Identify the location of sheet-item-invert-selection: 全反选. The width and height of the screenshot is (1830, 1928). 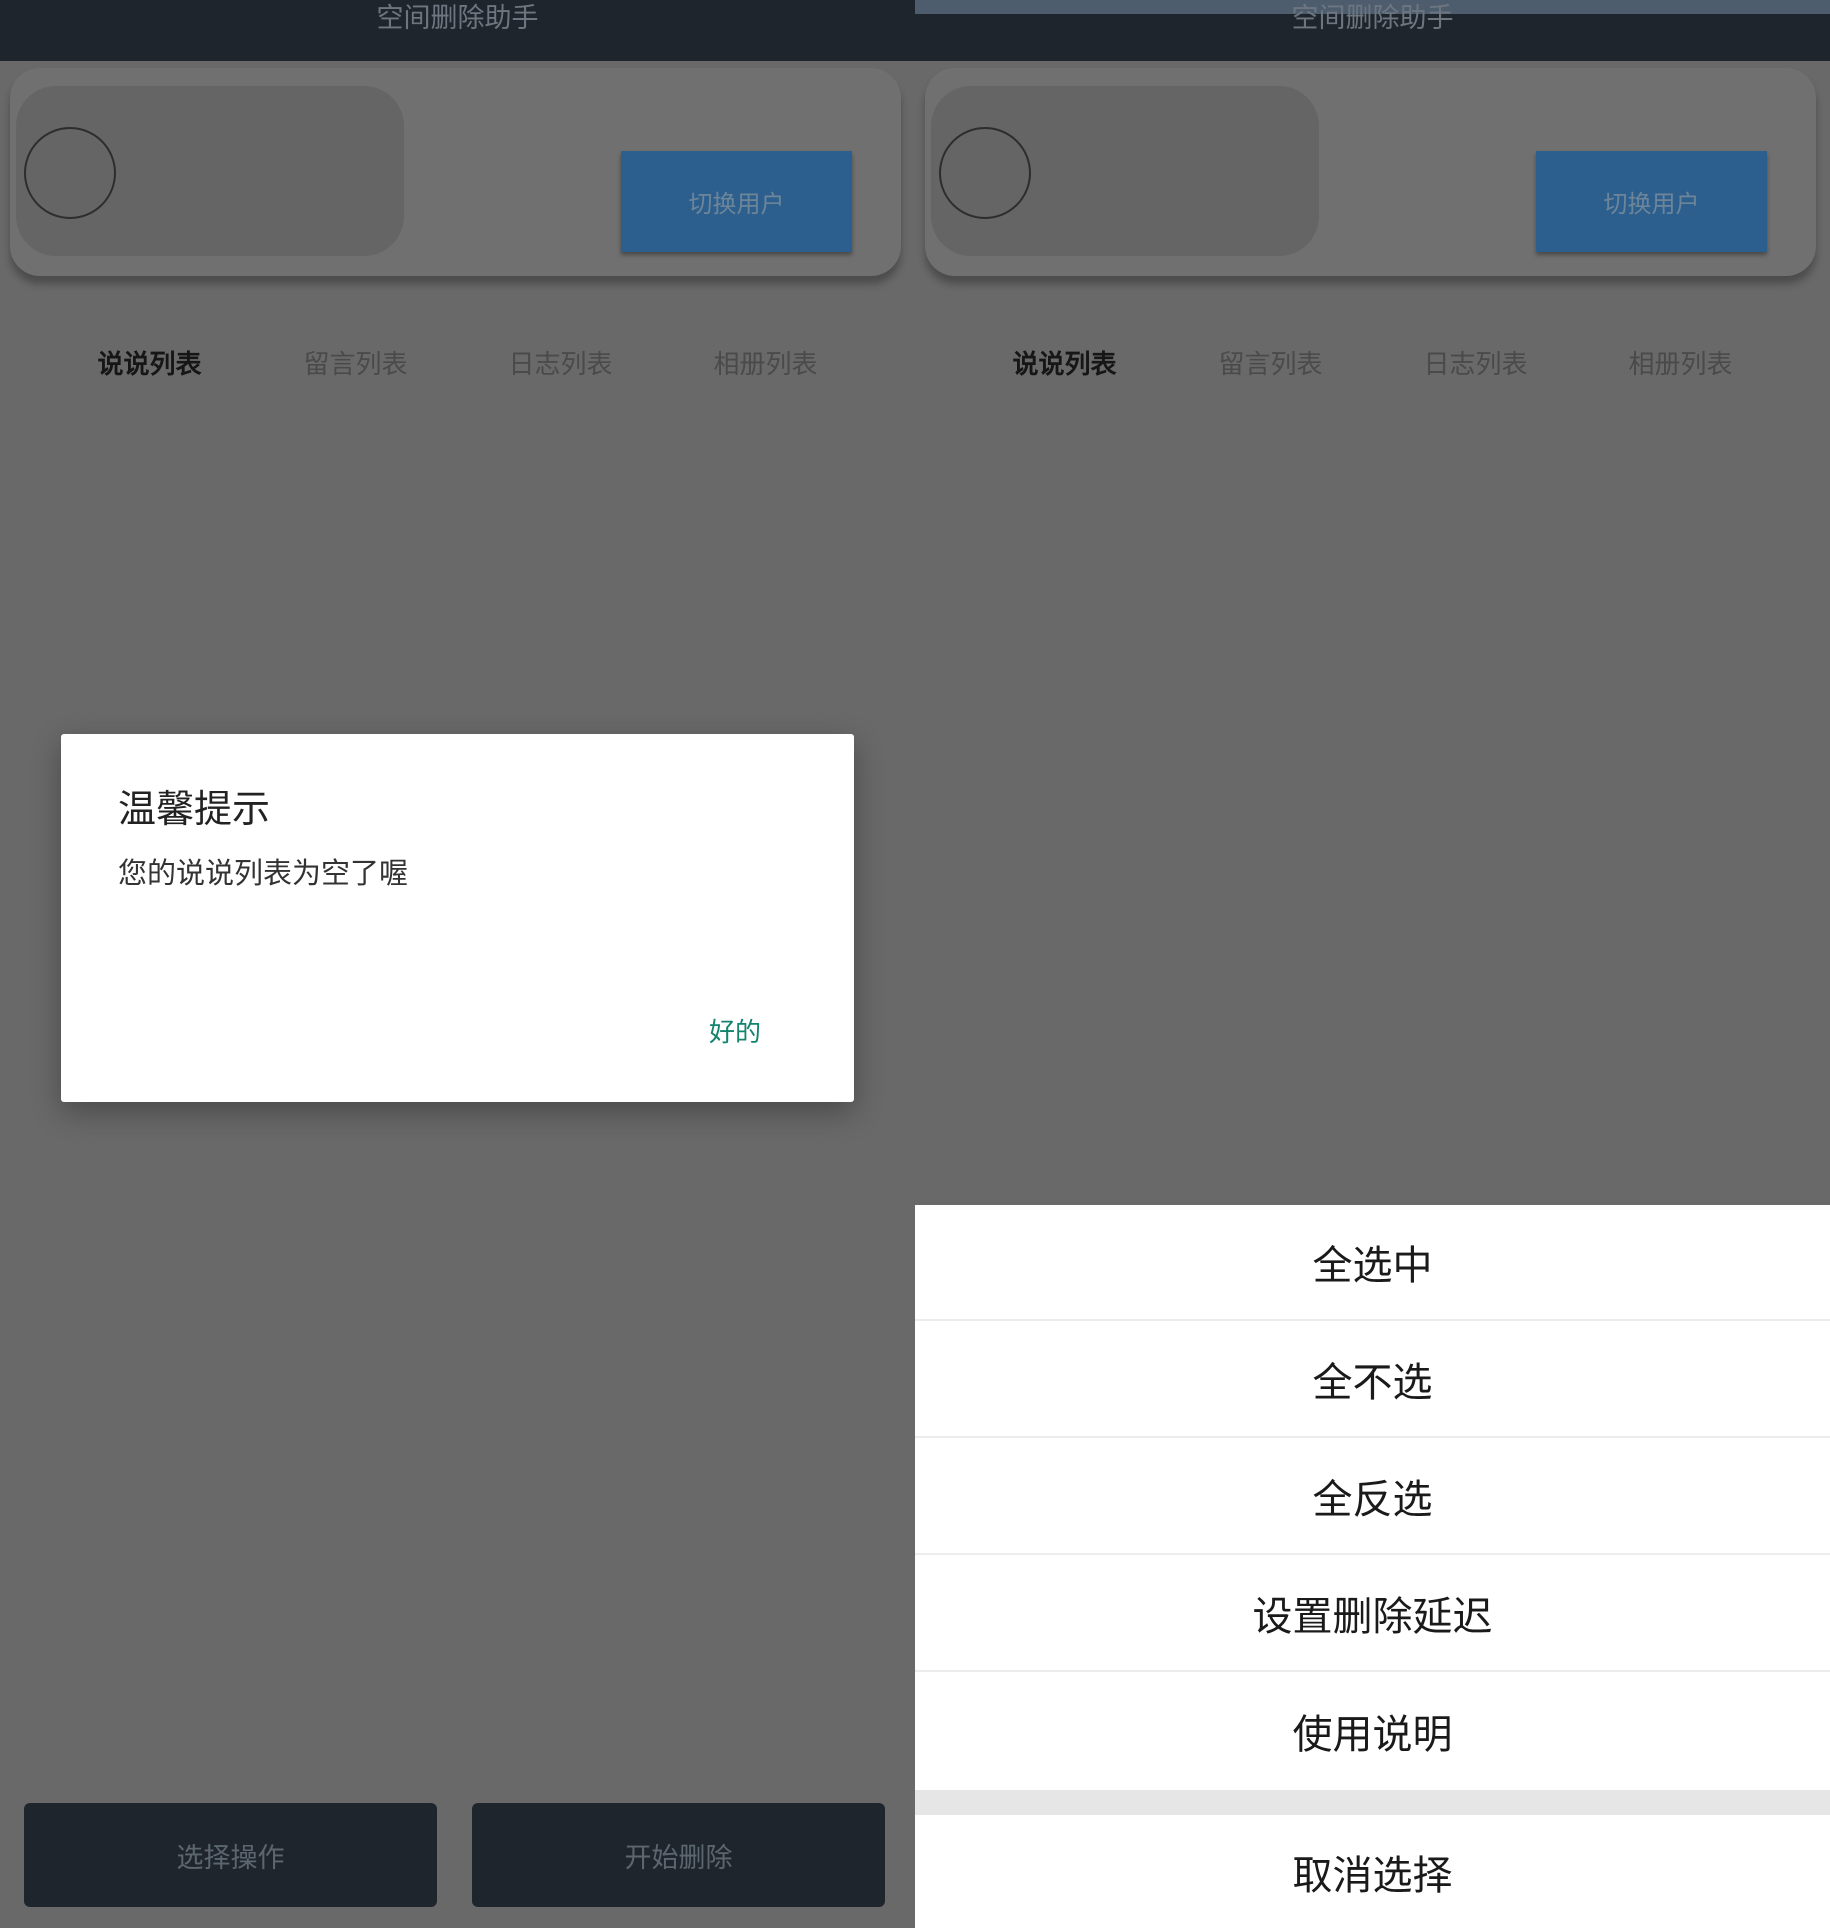
(1372, 1497).